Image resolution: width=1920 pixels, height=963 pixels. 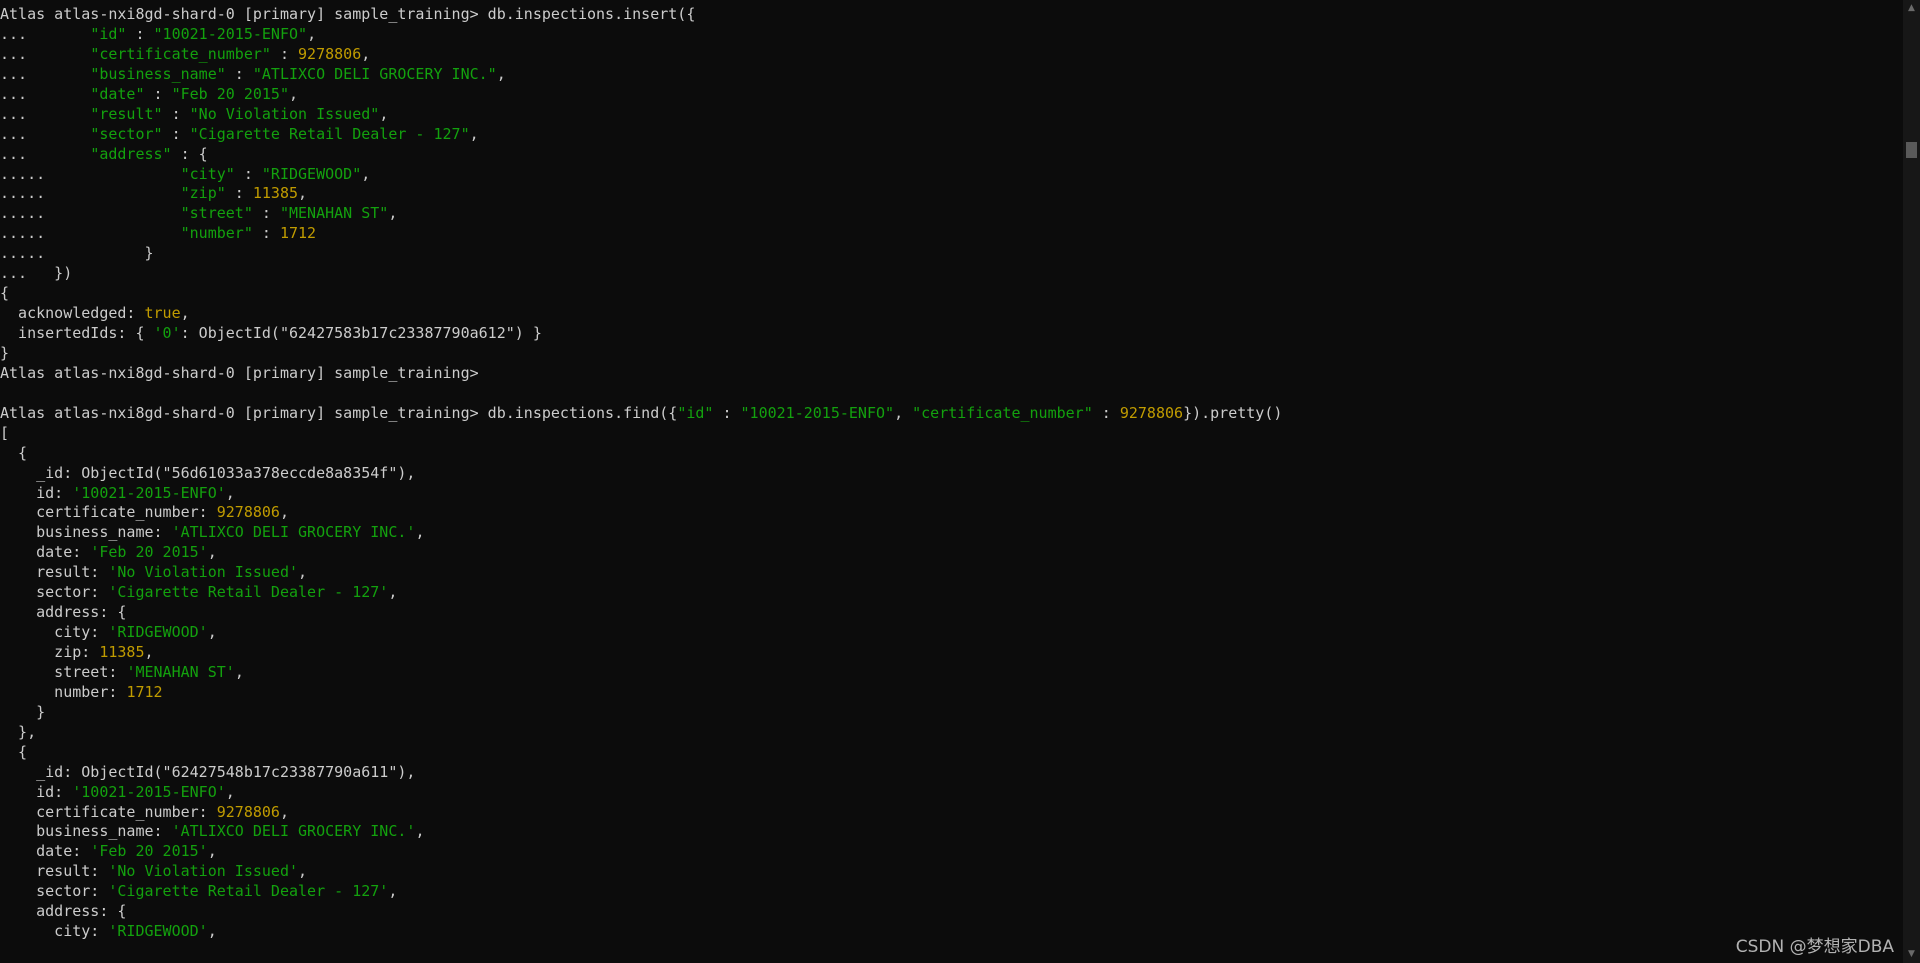 I want to click on terminal-line: ..... "street" : "MENAHAN ST",, so click(x=950, y=214).